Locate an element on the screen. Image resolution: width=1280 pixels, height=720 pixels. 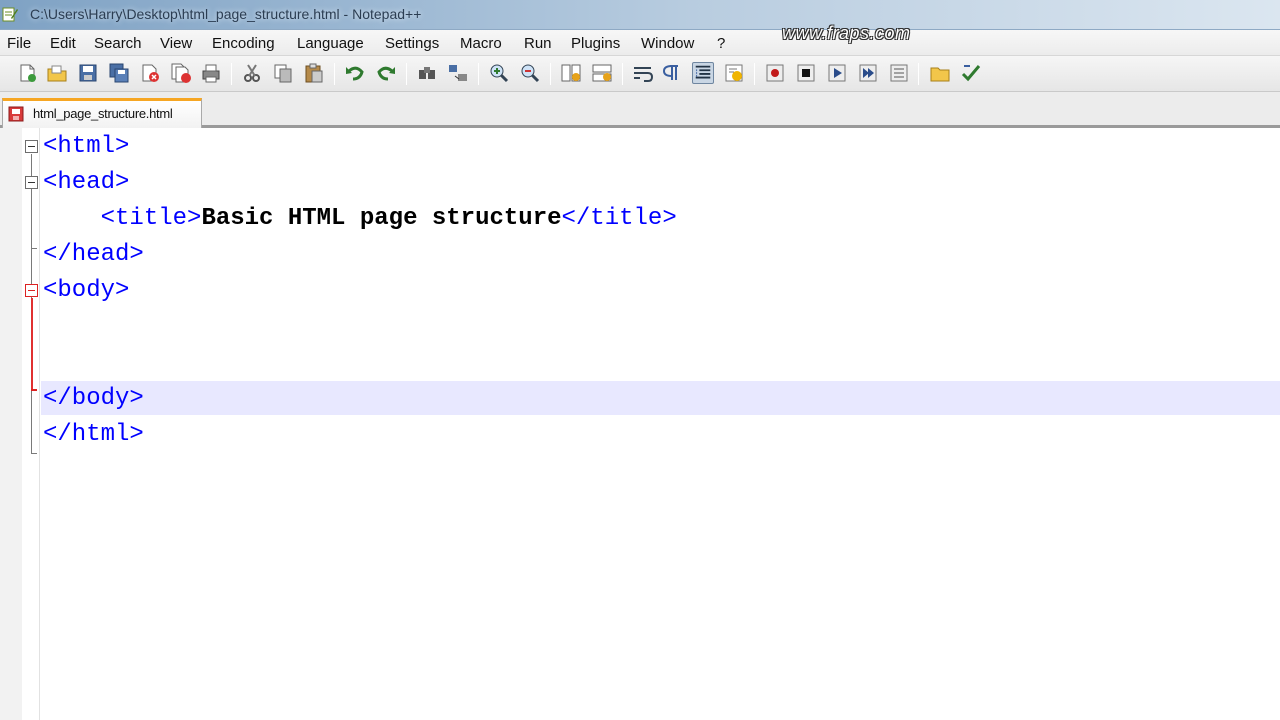
fold-html-toggle is located at coordinates (31, 146).